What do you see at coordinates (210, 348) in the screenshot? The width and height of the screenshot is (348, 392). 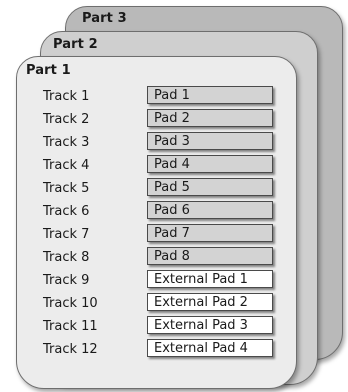 I see `external-pad-assignment-4: External Pad 4` at bounding box center [210, 348].